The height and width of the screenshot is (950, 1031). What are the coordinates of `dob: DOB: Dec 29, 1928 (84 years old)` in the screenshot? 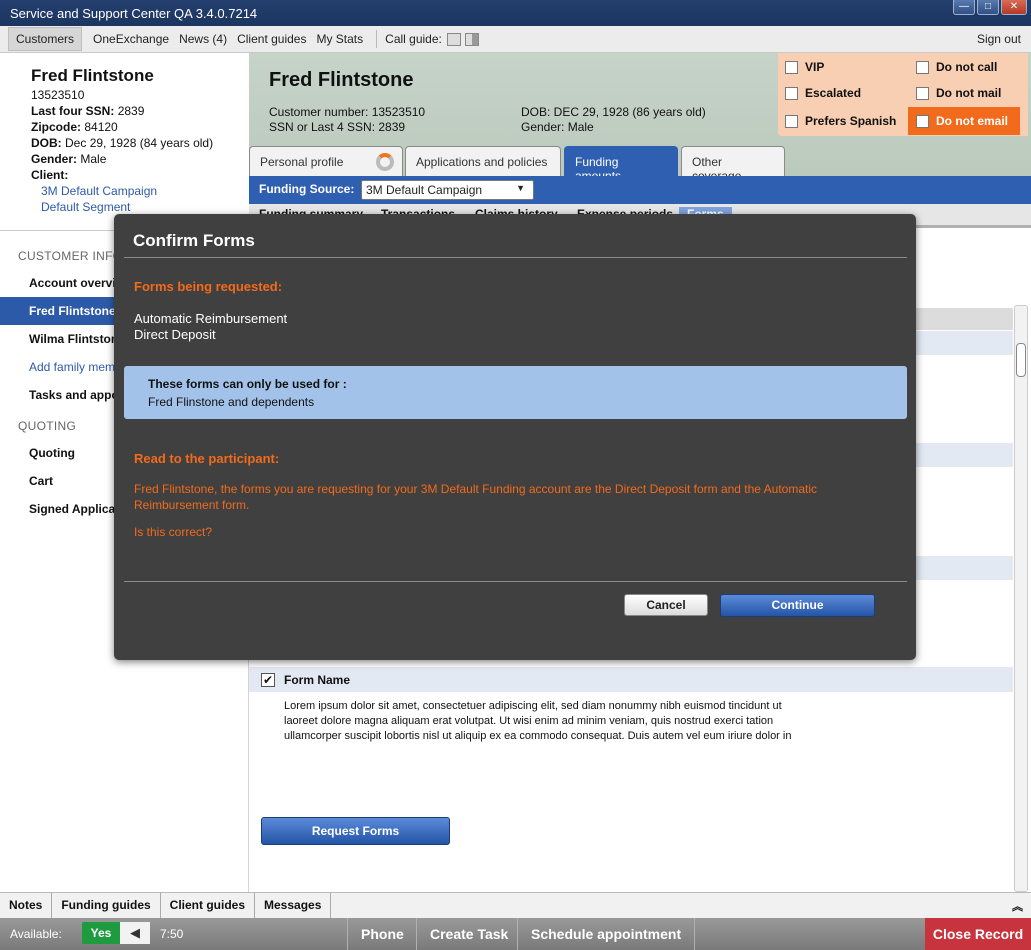 It's located at (140, 143).